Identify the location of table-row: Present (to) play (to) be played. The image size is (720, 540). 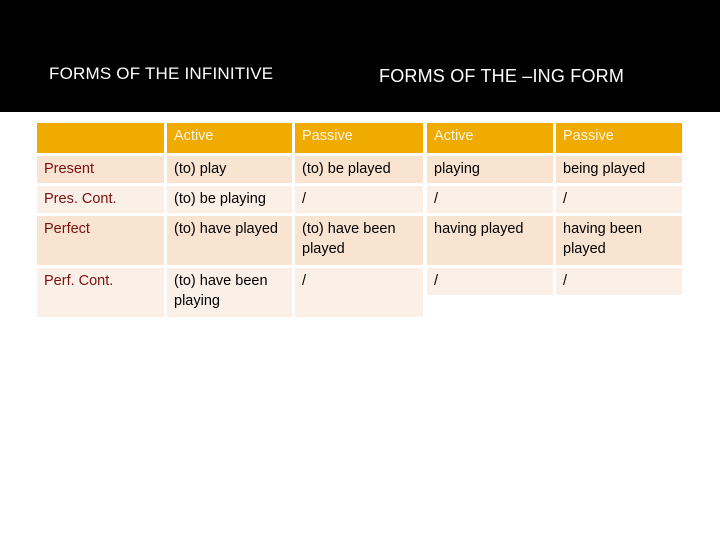
(230, 169).